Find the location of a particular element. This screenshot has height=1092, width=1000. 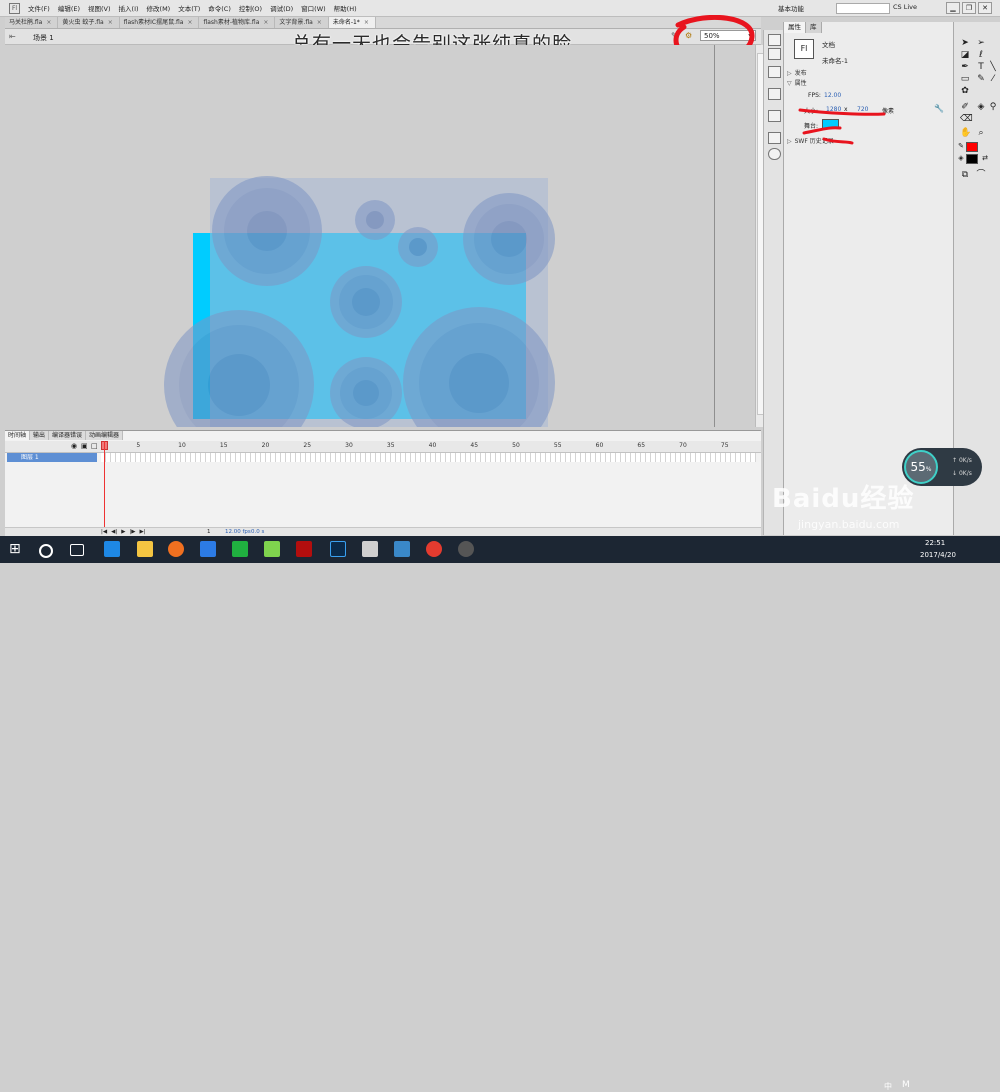

history-panel-icon is located at coordinates (774, 154).